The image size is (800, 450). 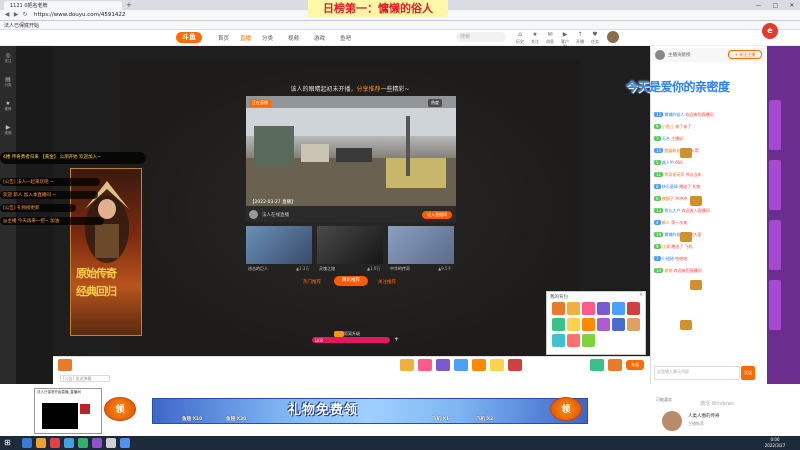 I want to click on client-icon: ▶客户端, so click(x=565, y=40).